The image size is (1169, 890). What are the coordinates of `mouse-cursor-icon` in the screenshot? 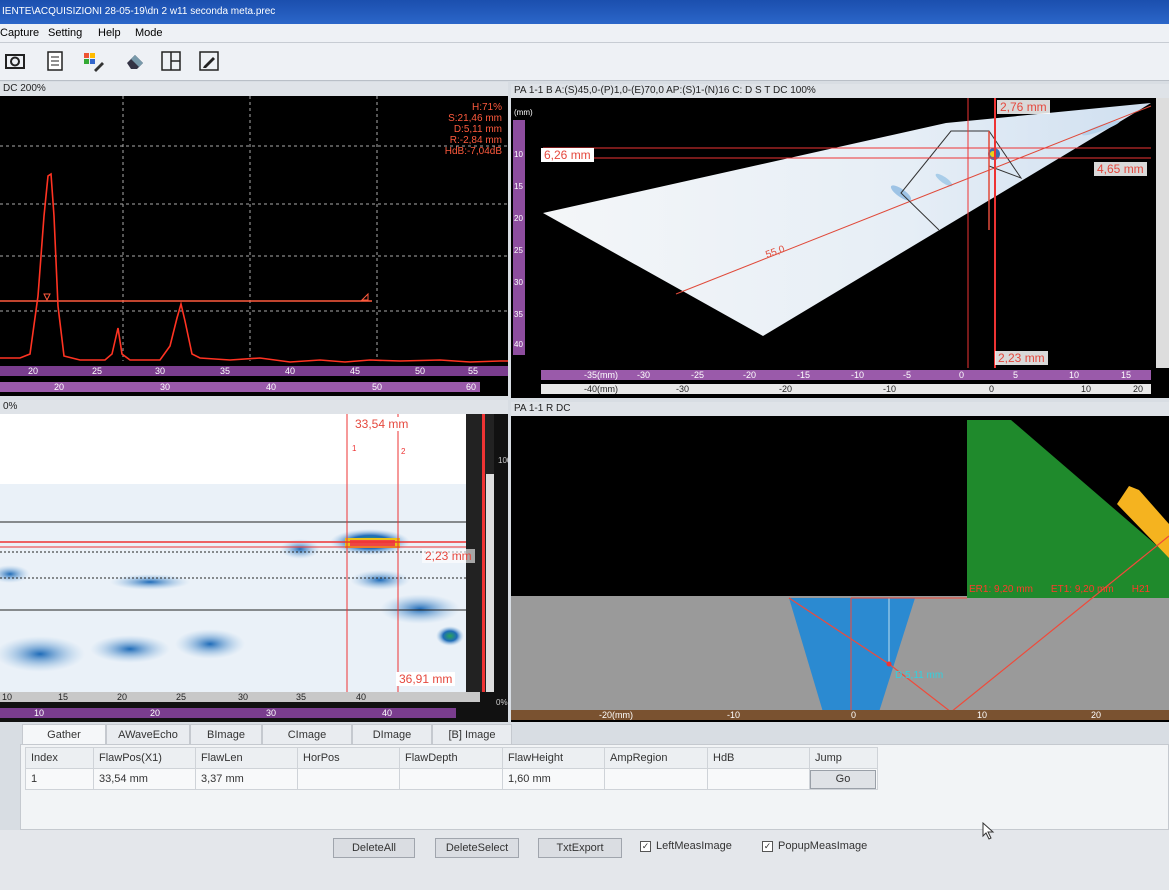 It's located at (988, 831).